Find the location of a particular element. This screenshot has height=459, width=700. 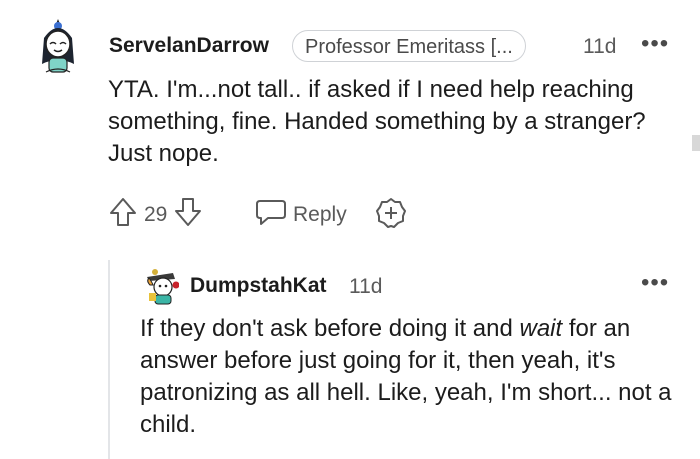

reply-button: Reply is located at coordinates (301, 215).